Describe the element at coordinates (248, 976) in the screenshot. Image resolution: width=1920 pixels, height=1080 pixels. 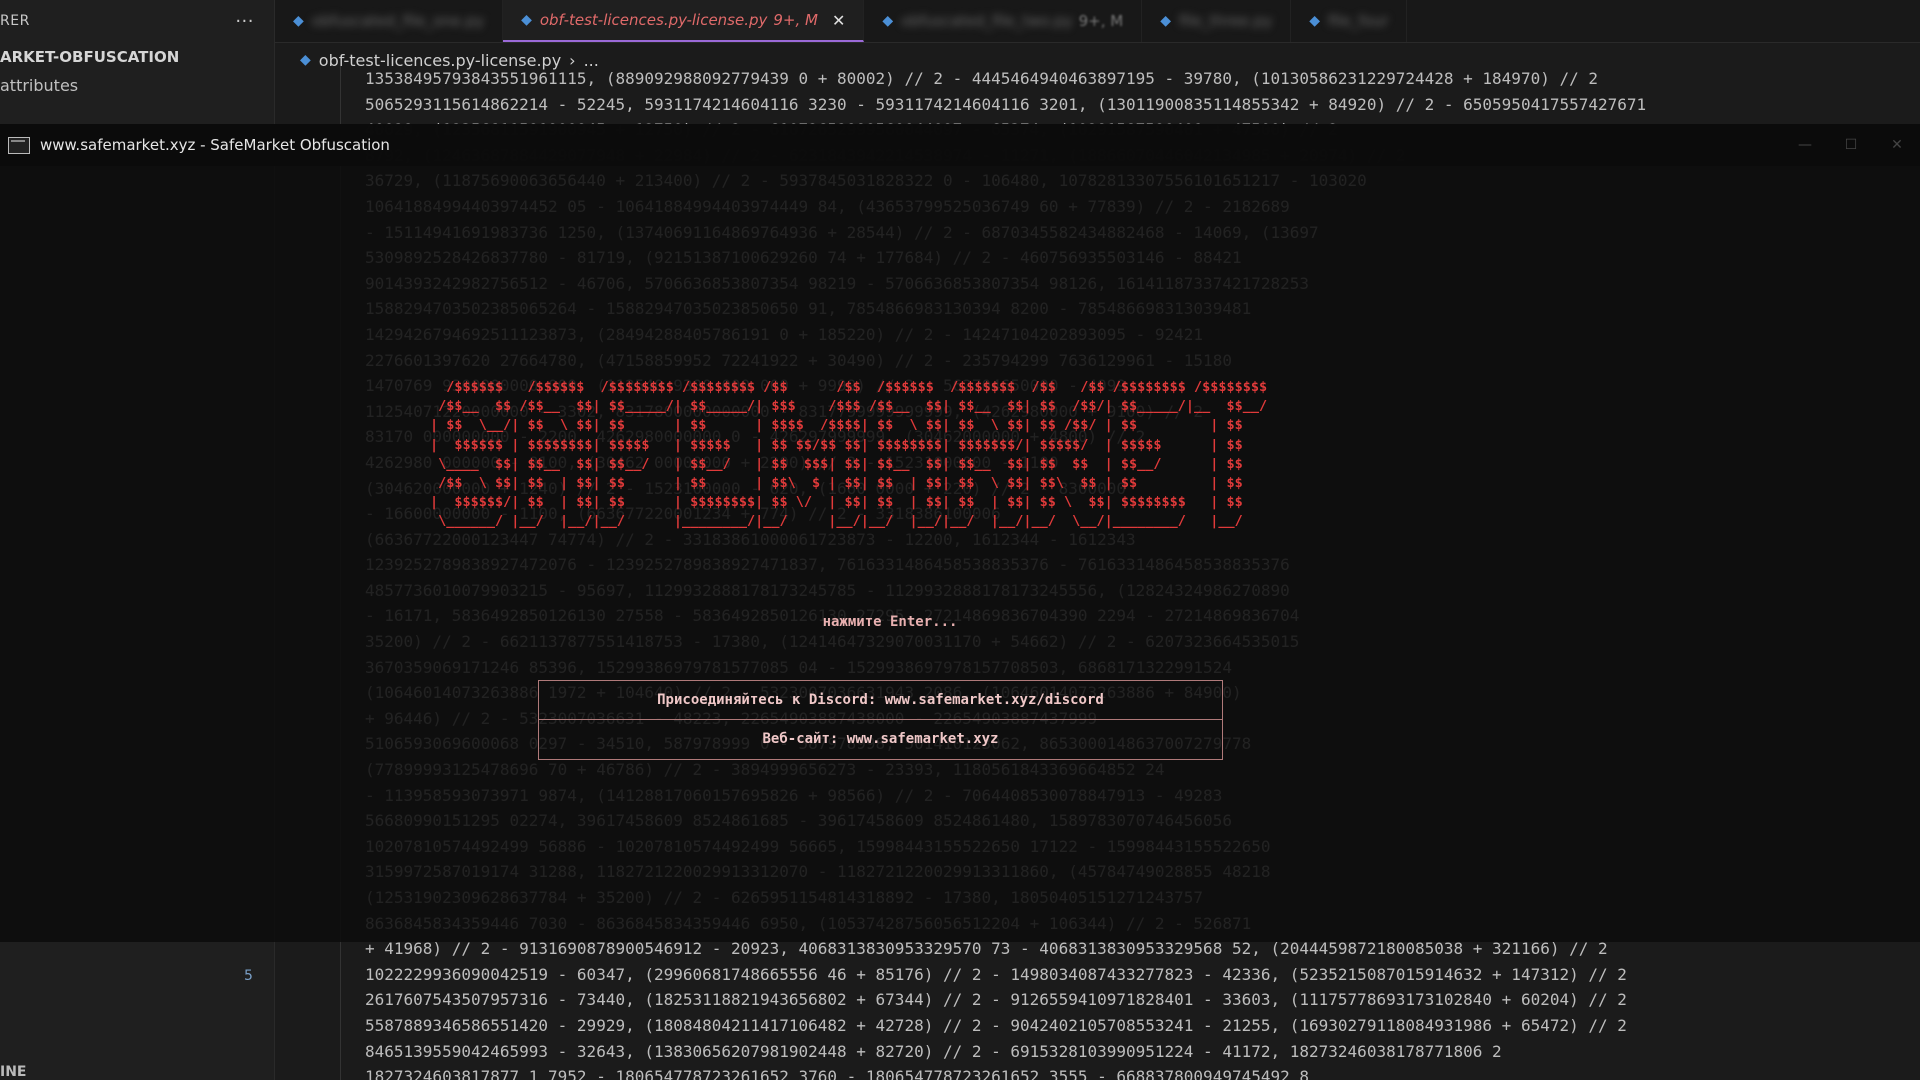
I see `scm-badge: 5` at that location.